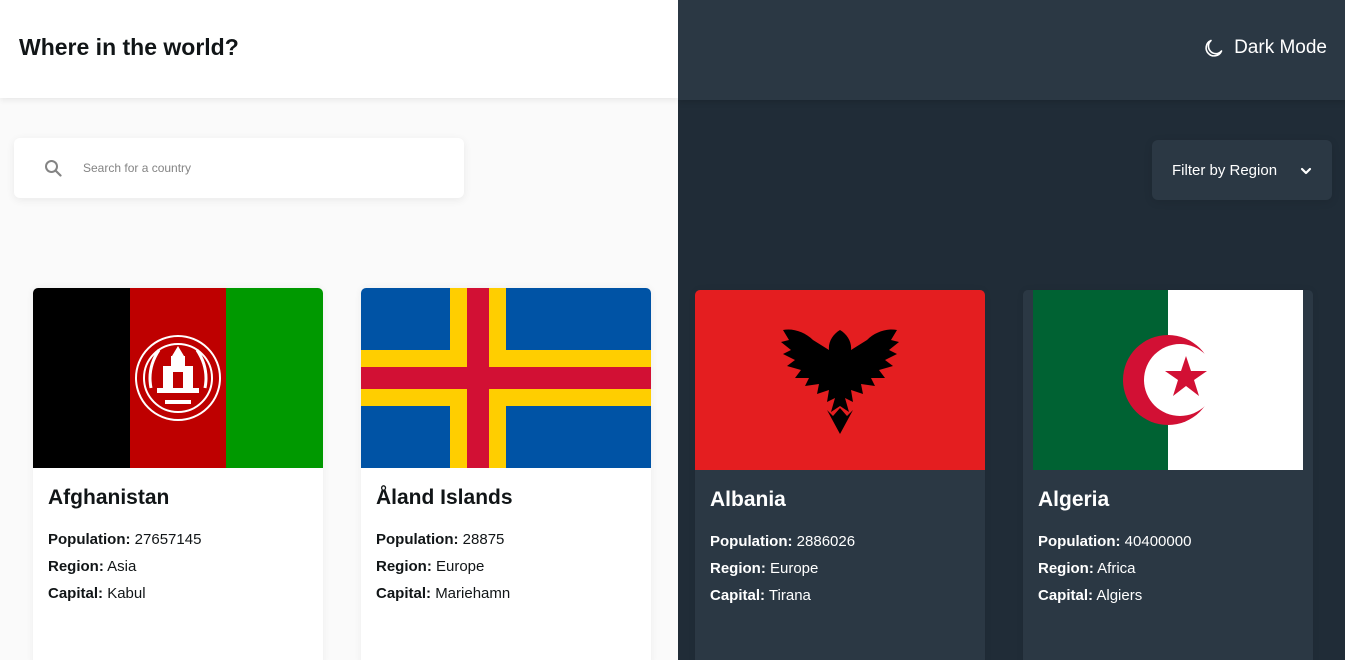 This screenshot has width=1345, height=660. I want to click on filter-label: Filter by Region, so click(1225, 170).